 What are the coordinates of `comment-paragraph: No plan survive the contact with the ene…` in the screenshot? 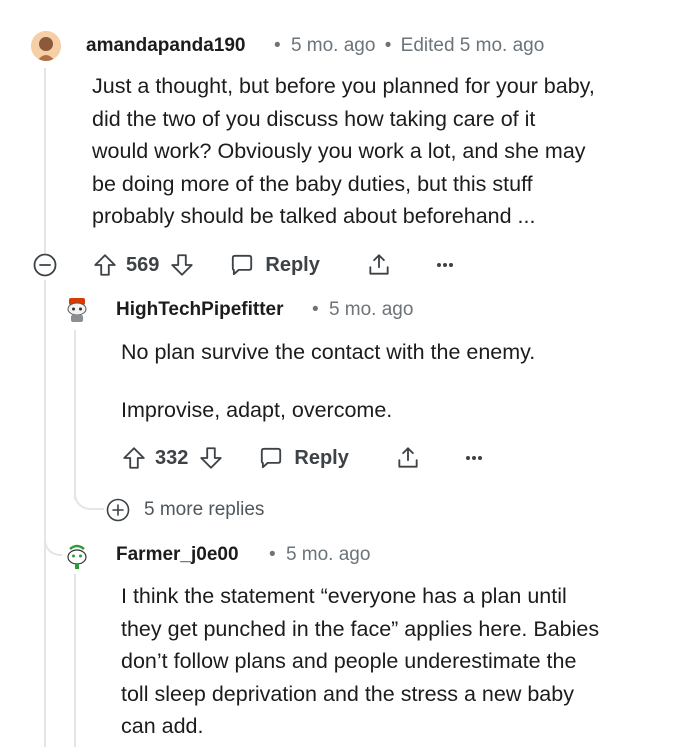 It's located at (328, 352).